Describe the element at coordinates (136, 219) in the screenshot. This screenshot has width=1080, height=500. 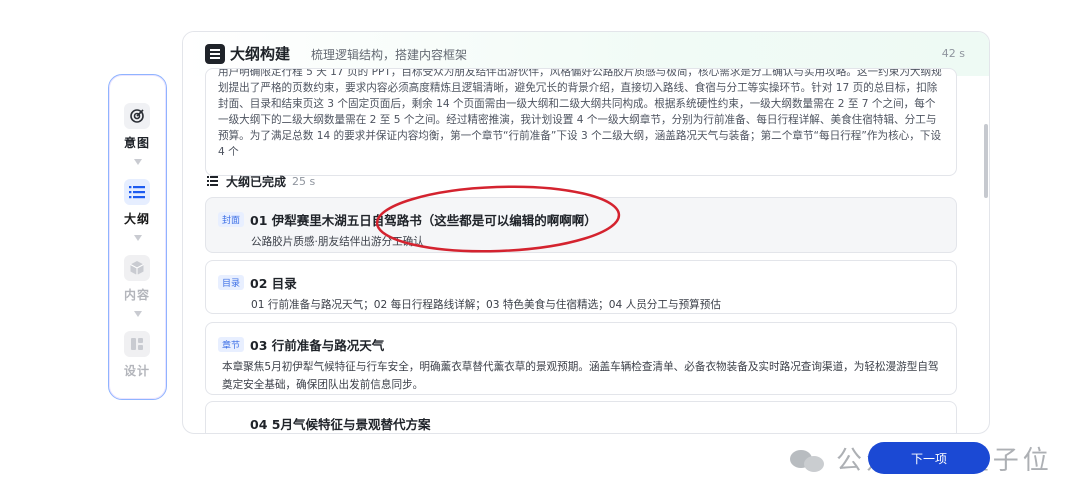
I see `step-label: 大纲` at that location.